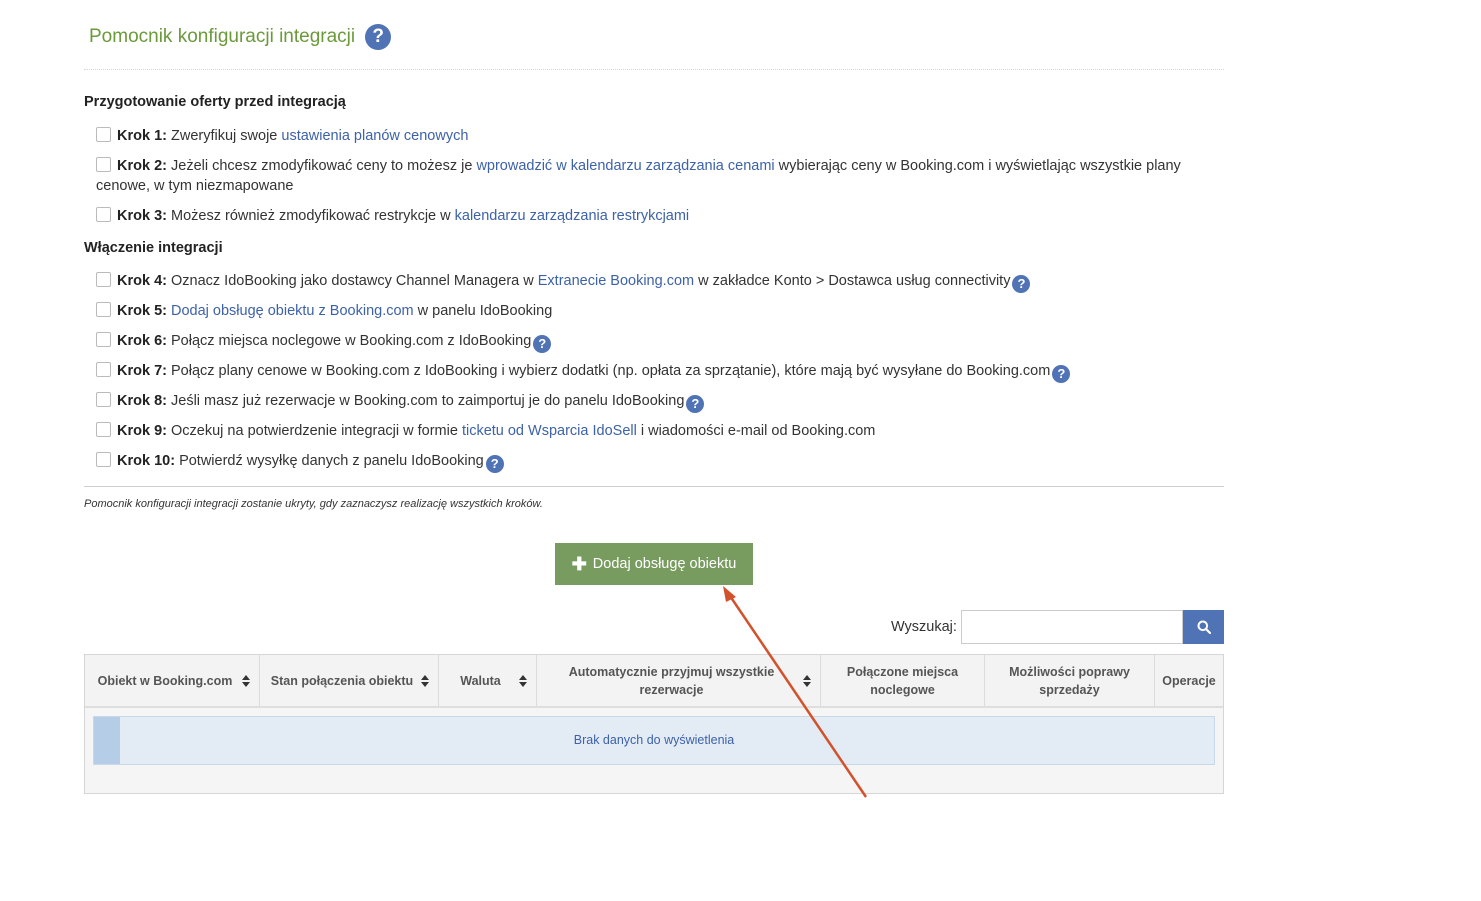  I want to click on column-label: Stan połączenia obiektu, so click(342, 680).